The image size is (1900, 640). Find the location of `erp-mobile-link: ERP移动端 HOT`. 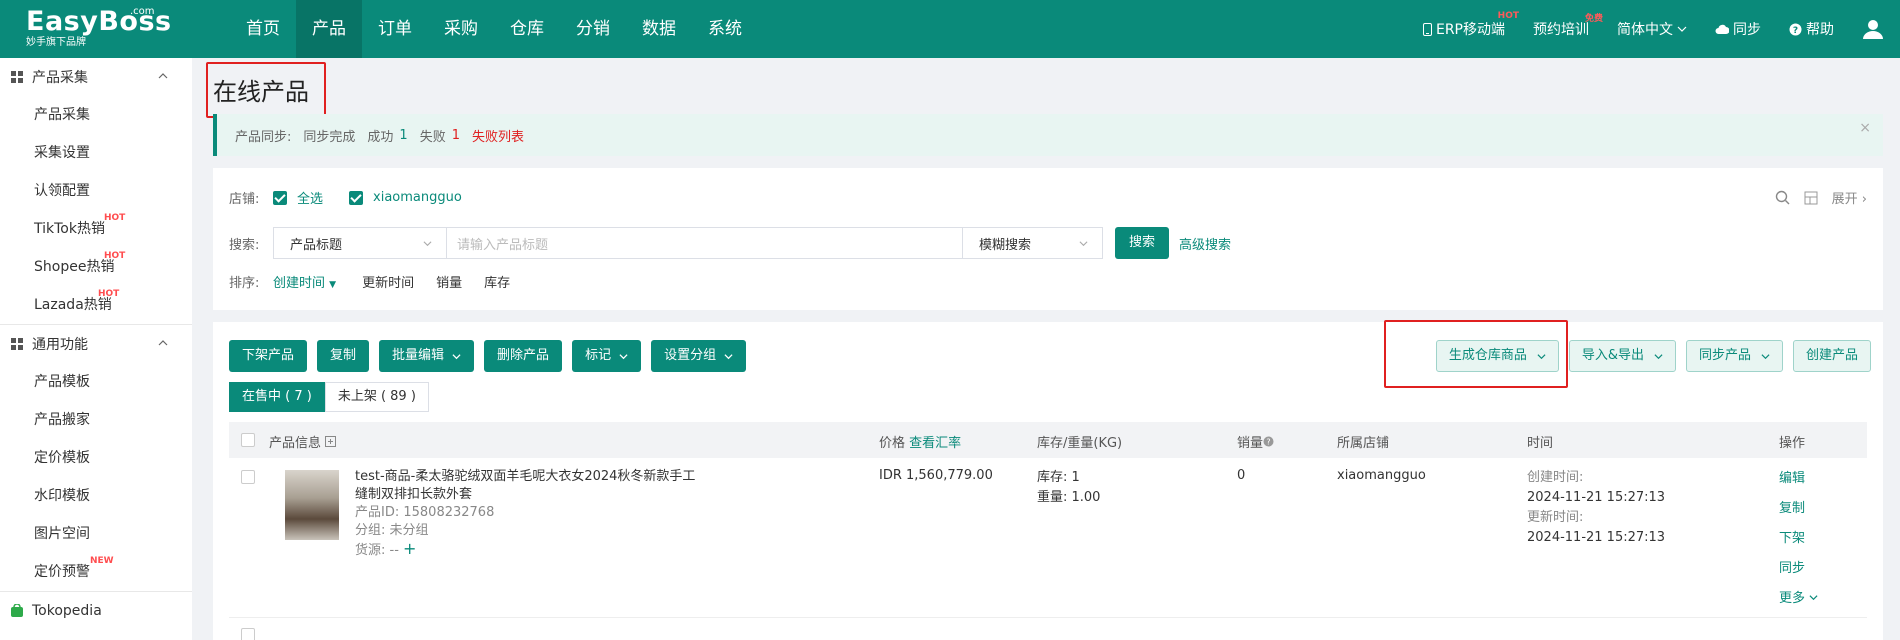

erp-mobile-link: ERP移动端 HOT is located at coordinates (1470, 25).